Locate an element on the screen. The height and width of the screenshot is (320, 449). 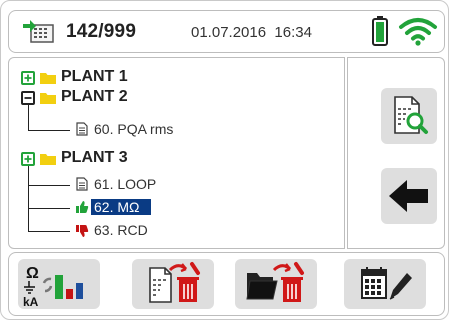
record-label: 61. LOOP is located at coordinates (125, 184).